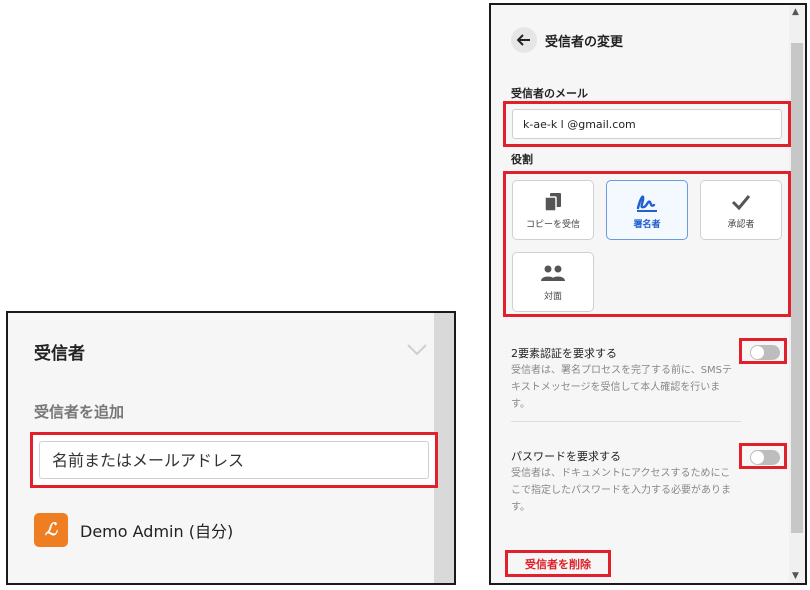 The height and width of the screenshot is (590, 810). I want to click on copy-icon, so click(553, 202).